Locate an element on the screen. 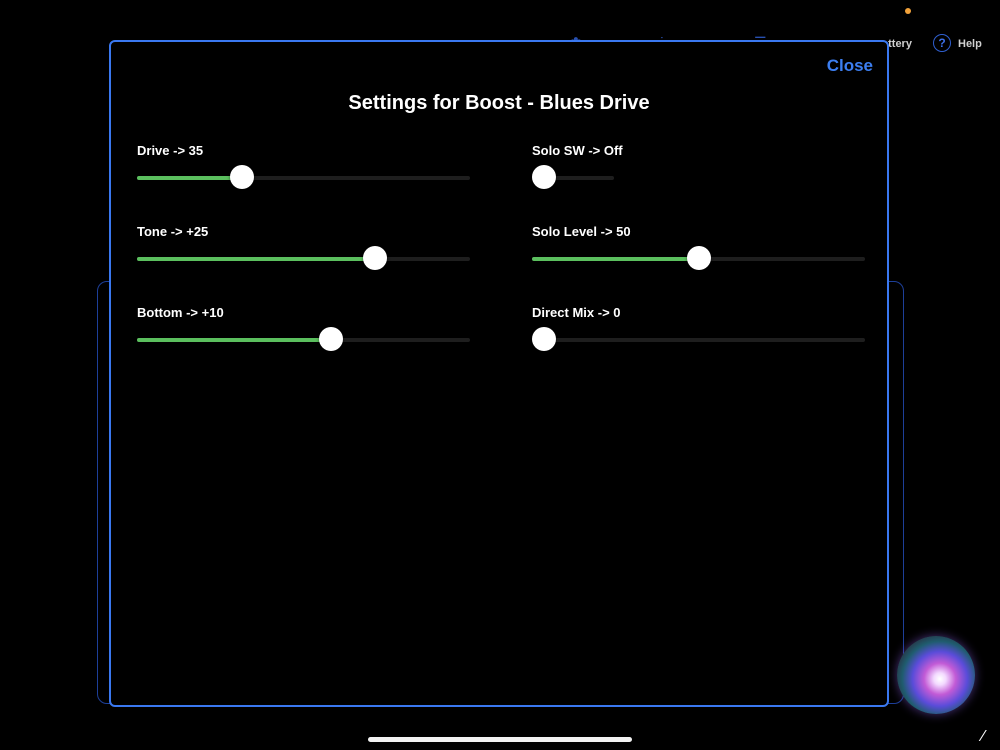  close-button: Close is located at coordinates (850, 66).